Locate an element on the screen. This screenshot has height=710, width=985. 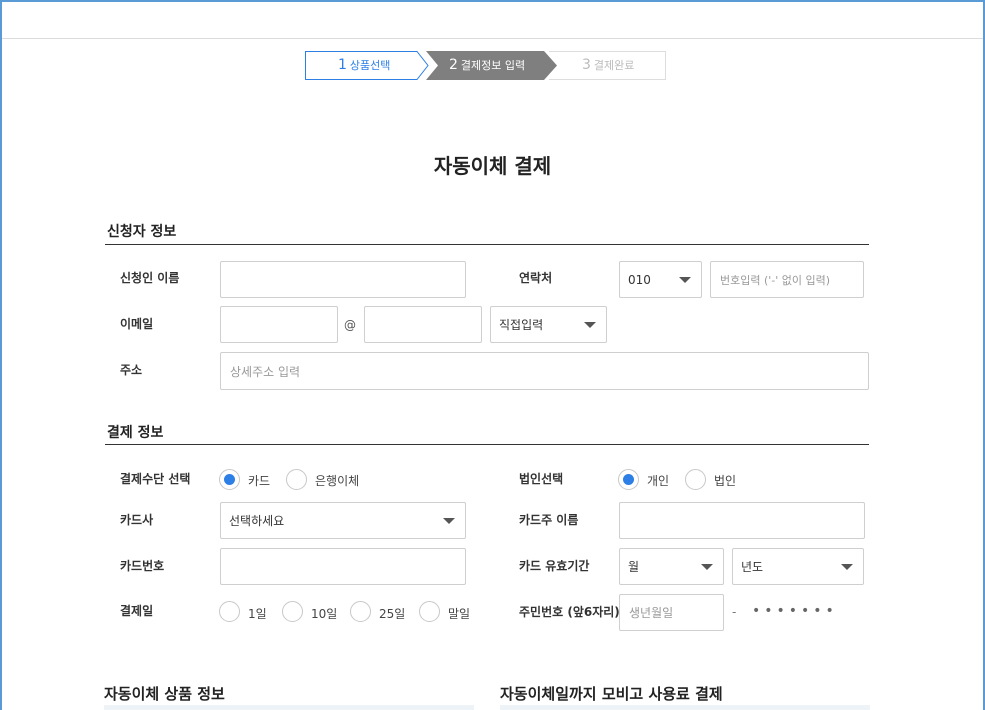
address-input: 상세주소 입력 is located at coordinates (544, 371).